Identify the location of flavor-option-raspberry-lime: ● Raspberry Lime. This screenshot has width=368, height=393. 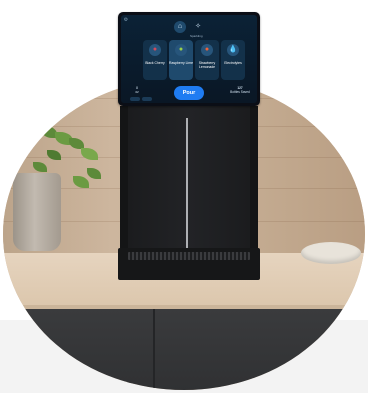
(181, 60).